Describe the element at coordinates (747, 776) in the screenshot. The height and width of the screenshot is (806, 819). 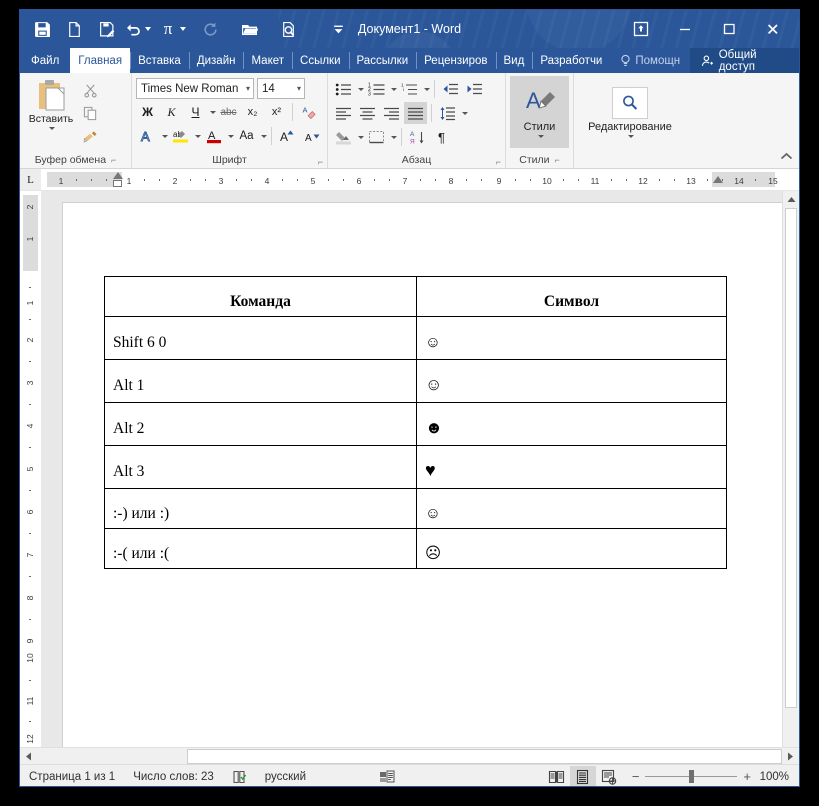
I see `zoom-in-button: +` at that location.